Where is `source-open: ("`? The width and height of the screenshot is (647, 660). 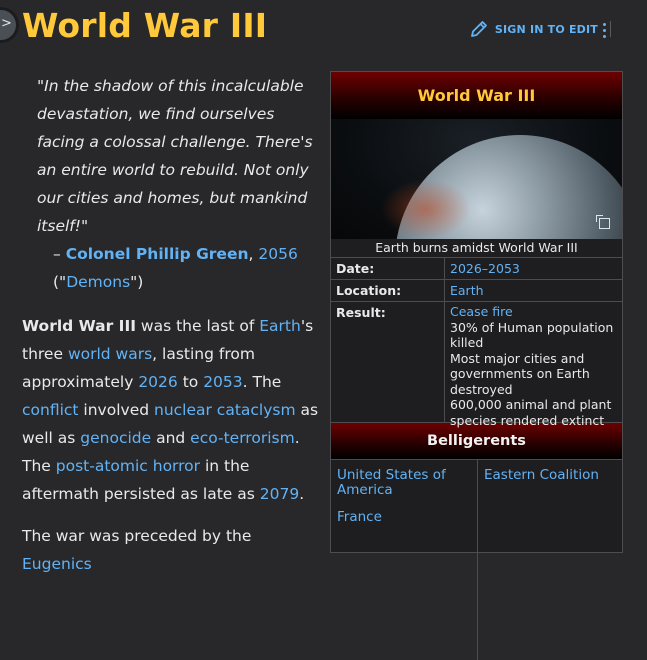
source-open: (" is located at coordinates (60, 282).